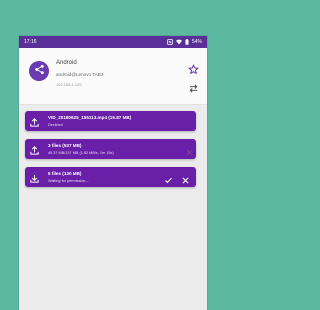  I want to click on swap-arrows-icon, so click(193, 90).